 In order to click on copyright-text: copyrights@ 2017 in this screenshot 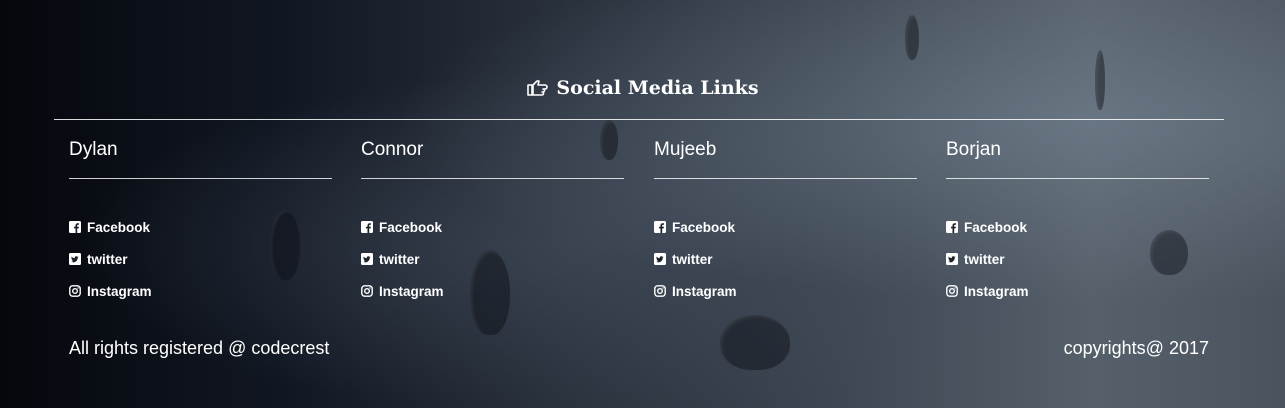, I will do `click(1136, 348)`.